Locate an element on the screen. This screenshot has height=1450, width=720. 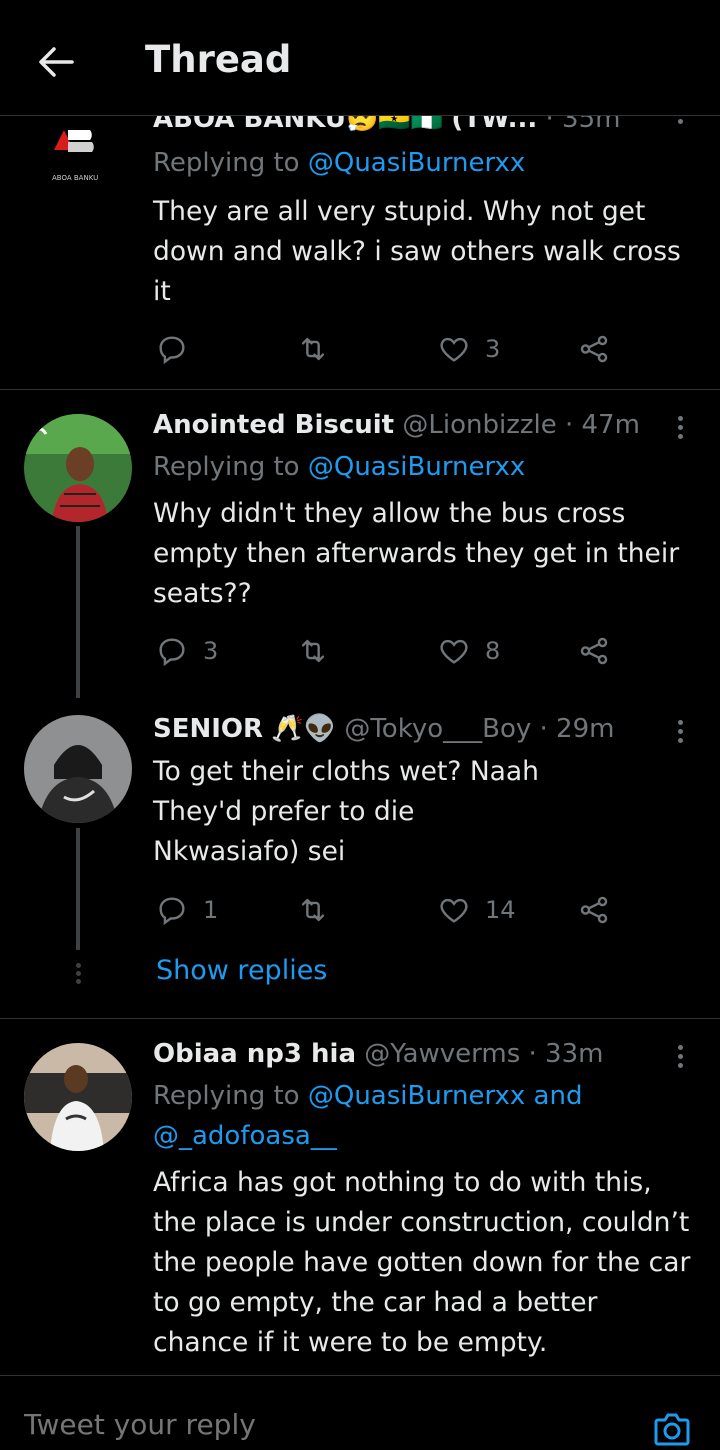
tweet-header: Anointed Biscuit @Lionbizzle · 47m is located at coordinates (396, 425).